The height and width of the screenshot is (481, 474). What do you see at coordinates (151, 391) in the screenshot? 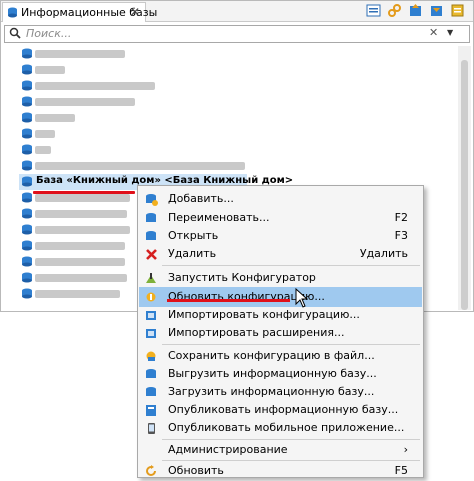
I see `load-db-icon` at bounding box center [151, 391].